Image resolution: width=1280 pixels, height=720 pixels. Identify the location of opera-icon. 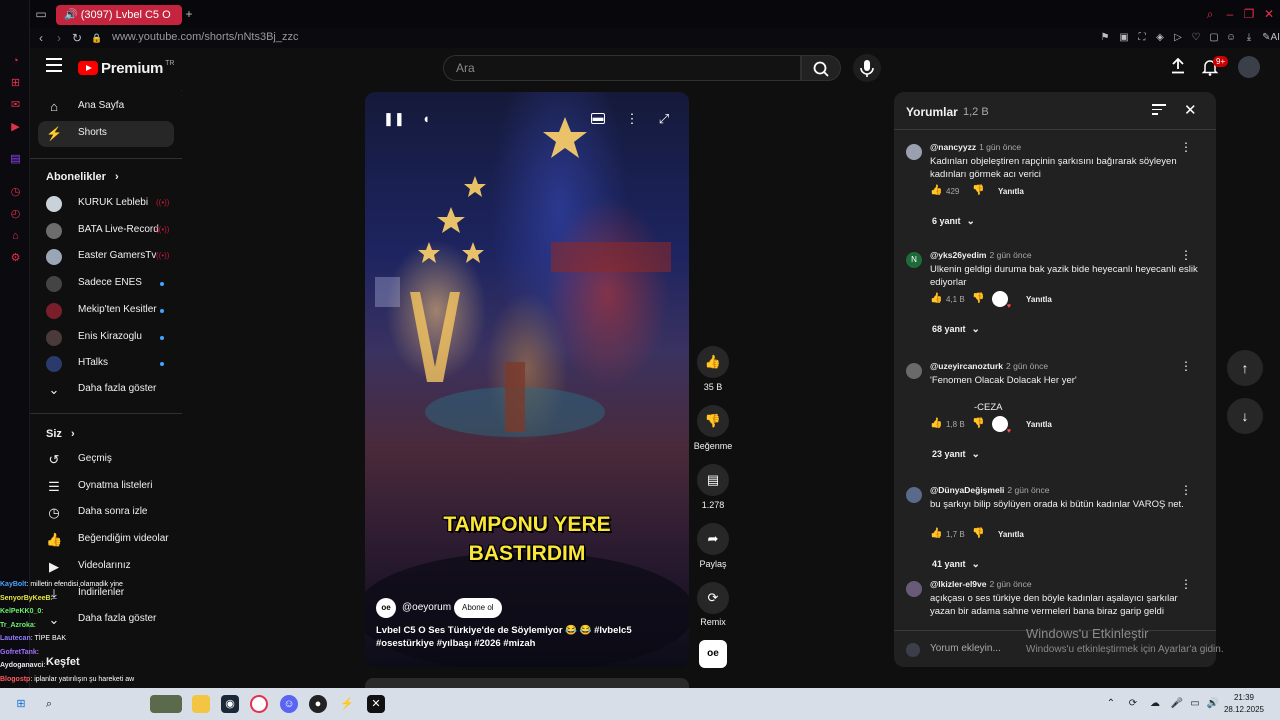
(259, 704).